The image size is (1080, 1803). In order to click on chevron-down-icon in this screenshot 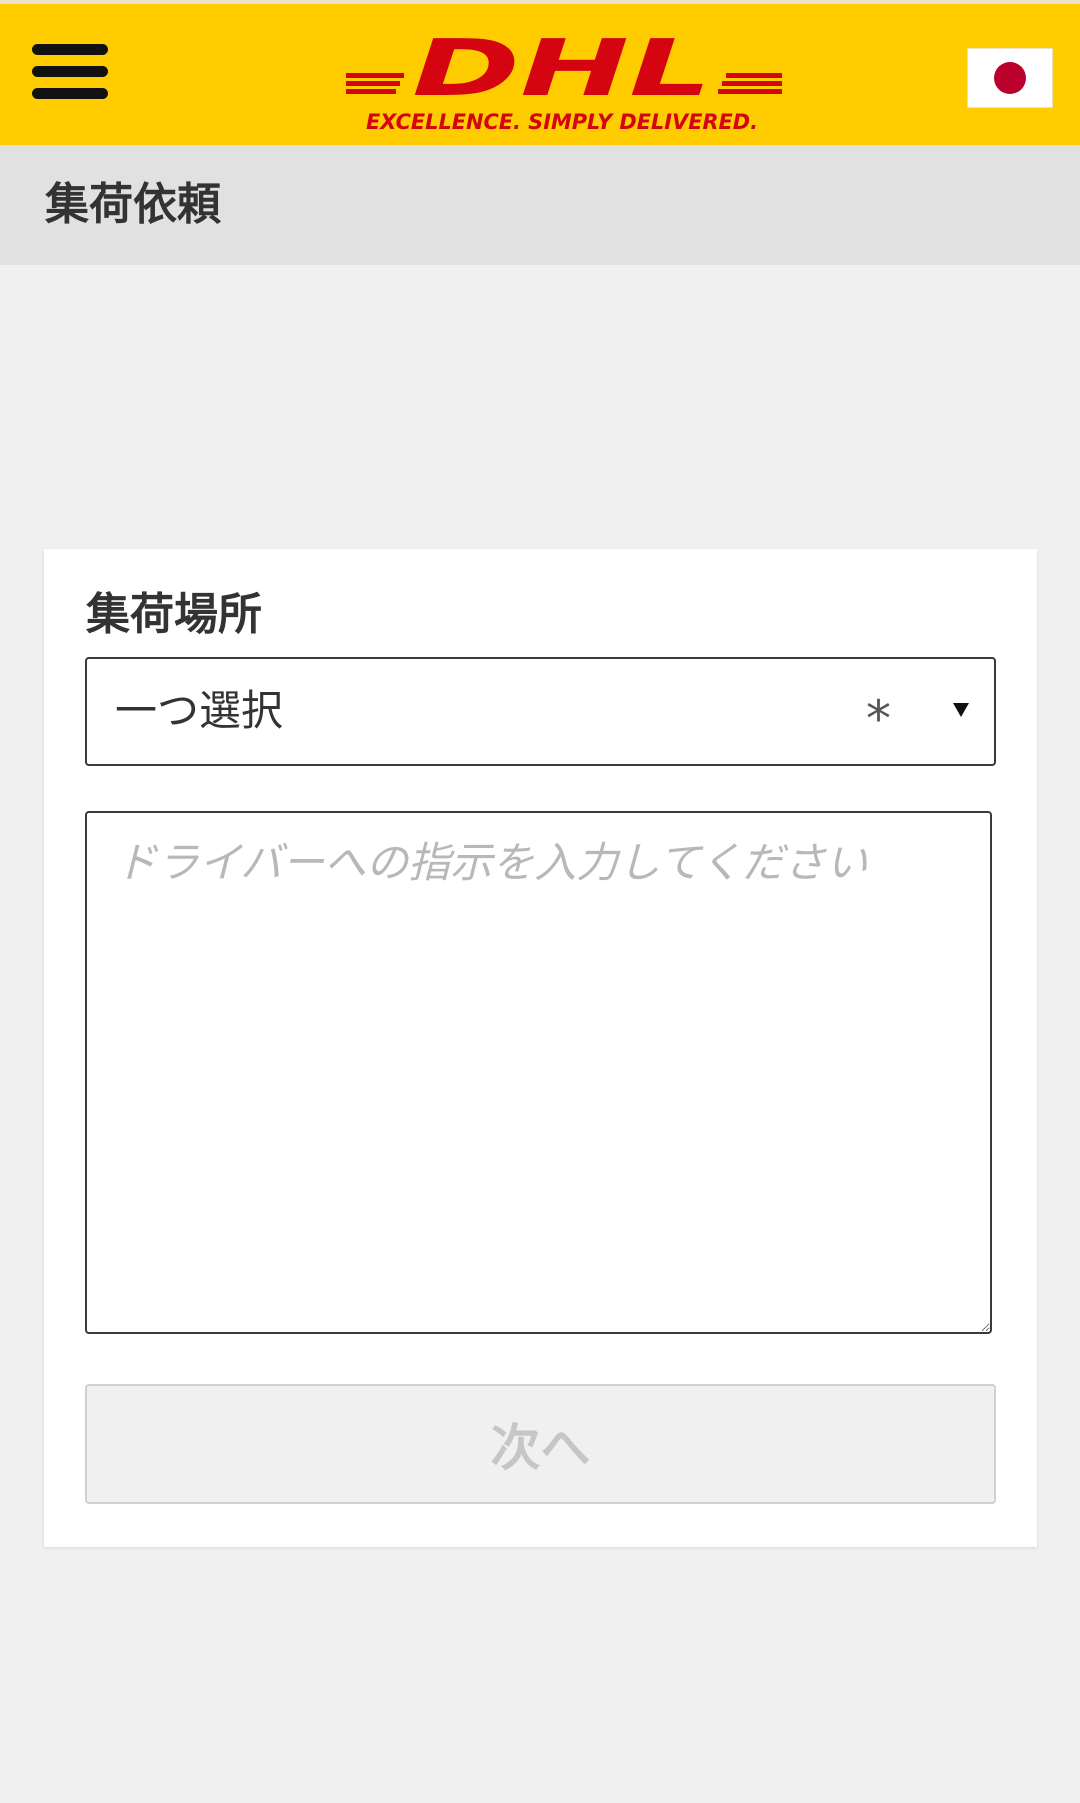, I will do `click(961, 710)`.